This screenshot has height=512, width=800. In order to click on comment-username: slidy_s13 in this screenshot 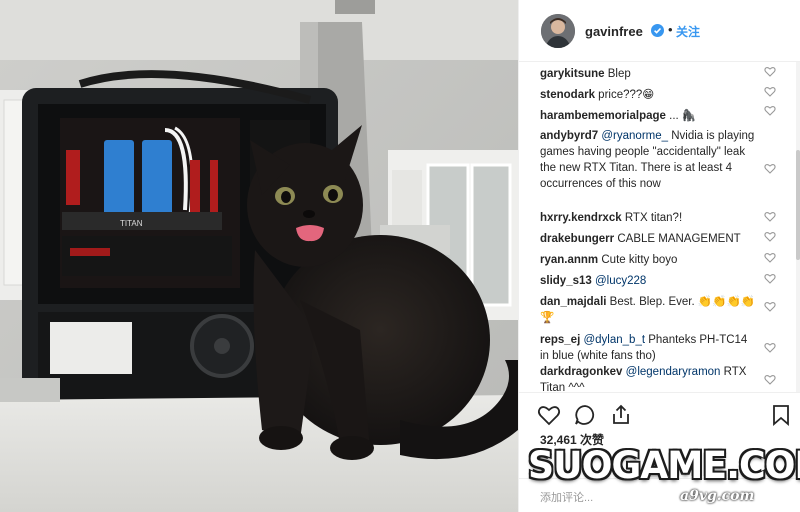, I will do `click(566, 281)`.